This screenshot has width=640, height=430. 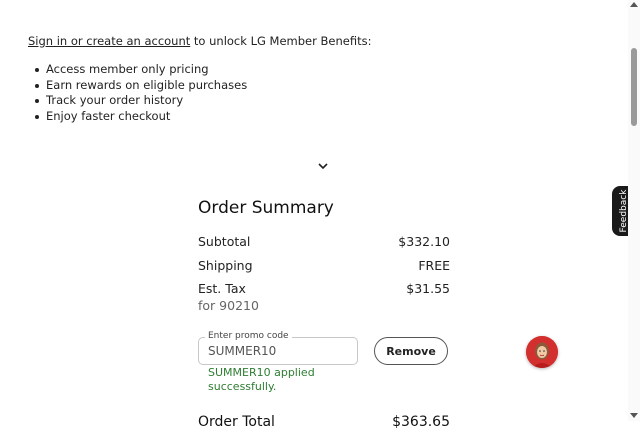 I want to click on benefit-item: Access member only pricing, so click(x=137, y=70).